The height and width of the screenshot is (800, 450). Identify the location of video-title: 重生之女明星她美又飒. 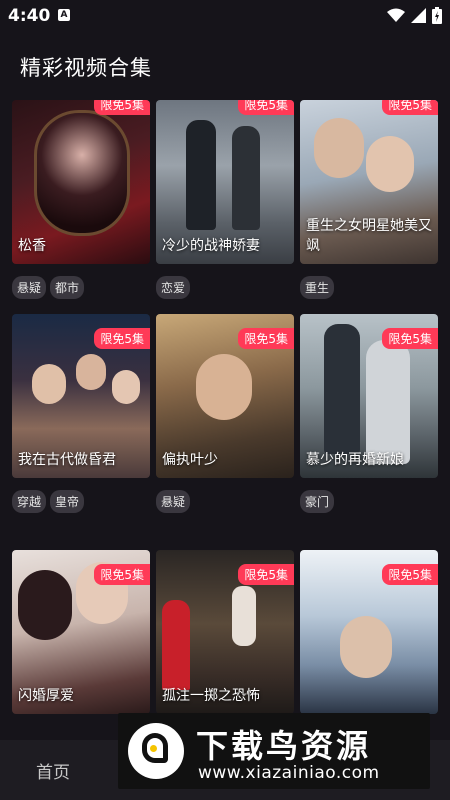
(369, 236).